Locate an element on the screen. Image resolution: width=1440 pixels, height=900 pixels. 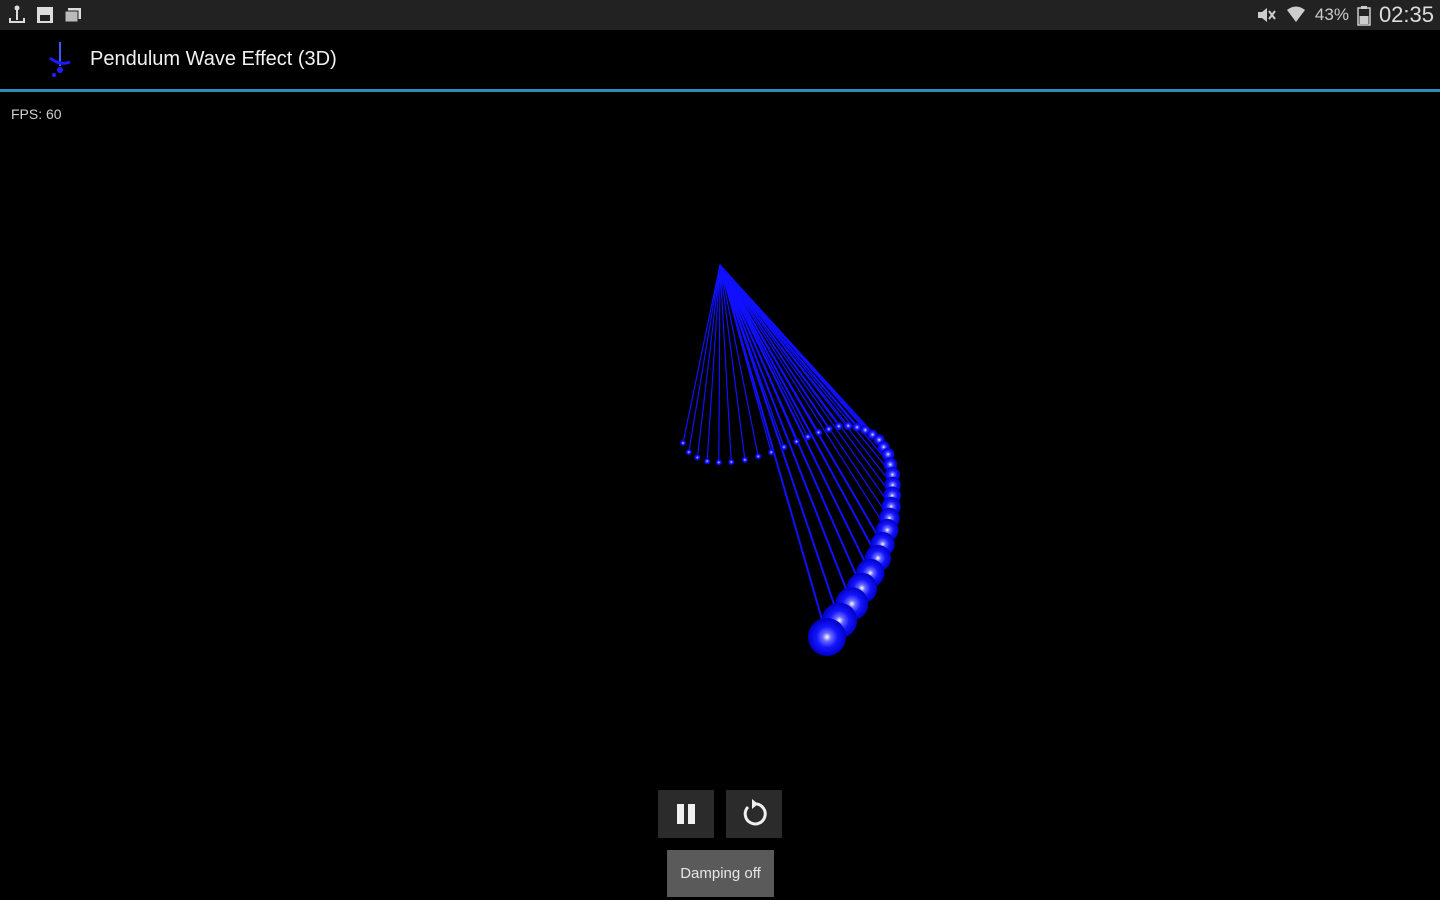
status-left-icons is located at coordinates (45, 15).